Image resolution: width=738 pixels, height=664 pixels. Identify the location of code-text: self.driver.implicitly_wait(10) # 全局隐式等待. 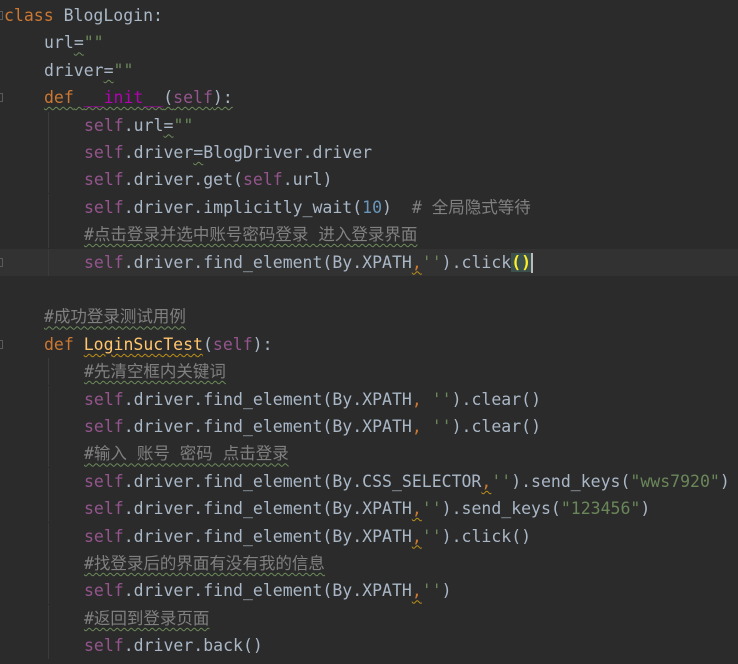
(307, 207).